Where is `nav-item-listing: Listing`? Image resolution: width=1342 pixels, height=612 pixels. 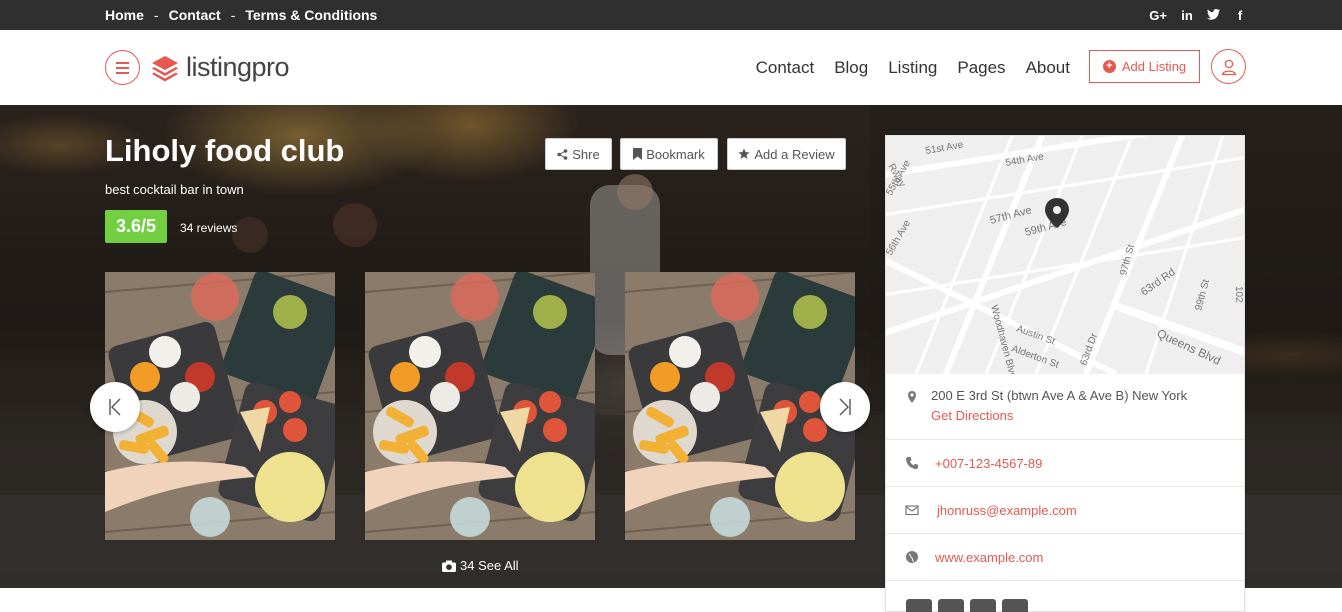 nav-item-listing: Listing is located at coordinates (912, 68).